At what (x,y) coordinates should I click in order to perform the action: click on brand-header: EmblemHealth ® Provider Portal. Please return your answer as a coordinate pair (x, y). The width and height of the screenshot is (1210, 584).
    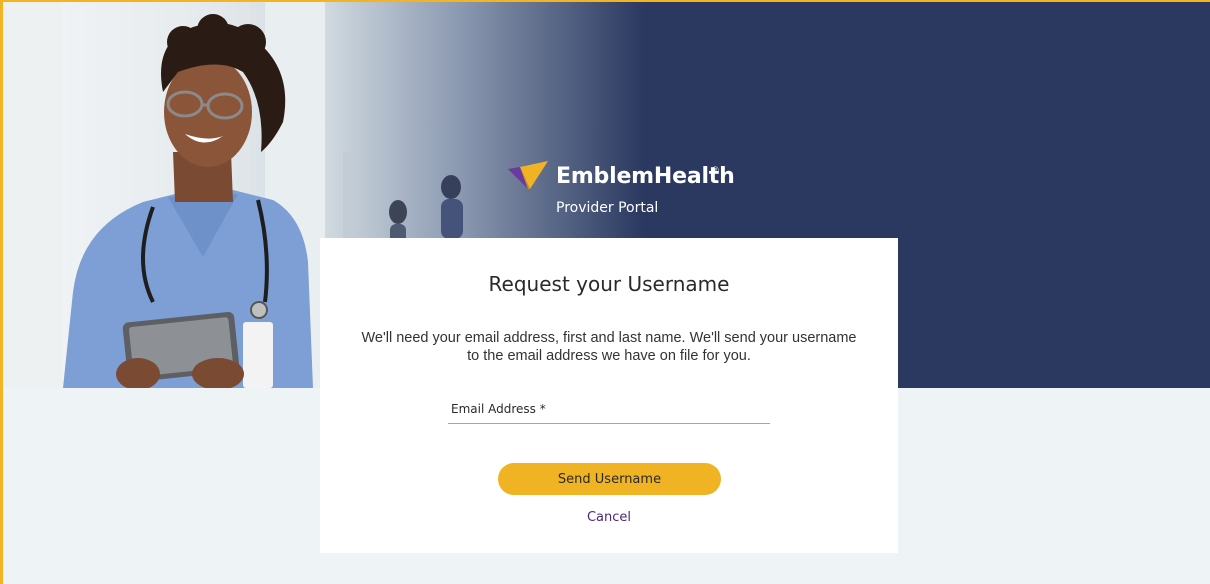
    Looking at the image, I should click on (628, 192).